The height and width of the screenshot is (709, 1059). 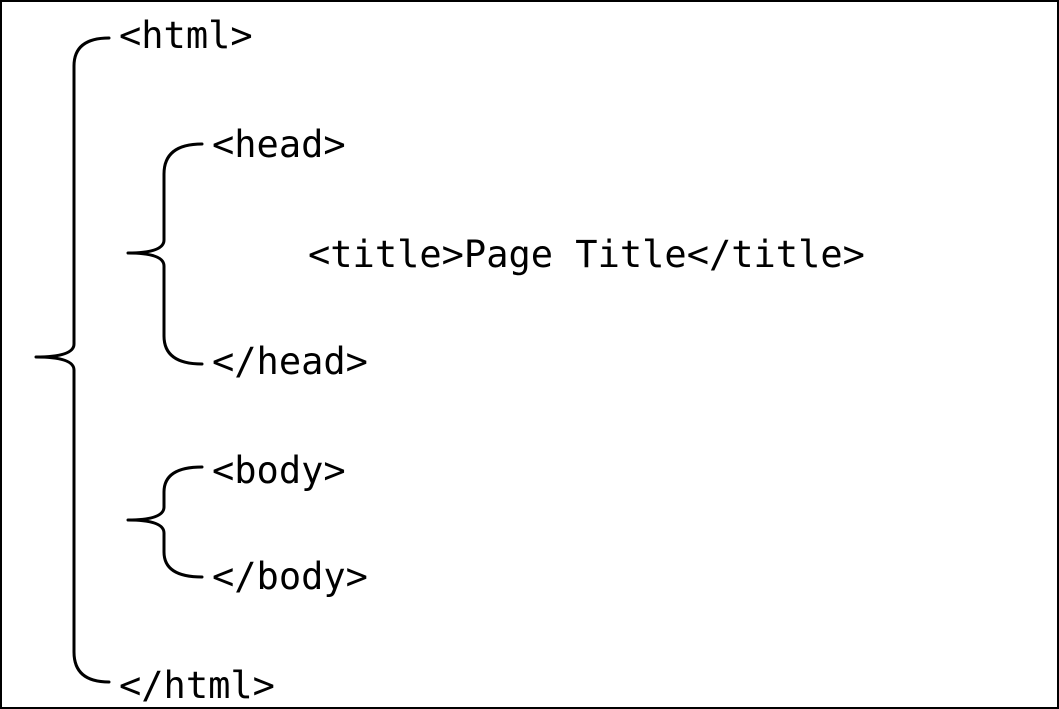 I want to click on bracket-layer, so click(x=119, y=360).